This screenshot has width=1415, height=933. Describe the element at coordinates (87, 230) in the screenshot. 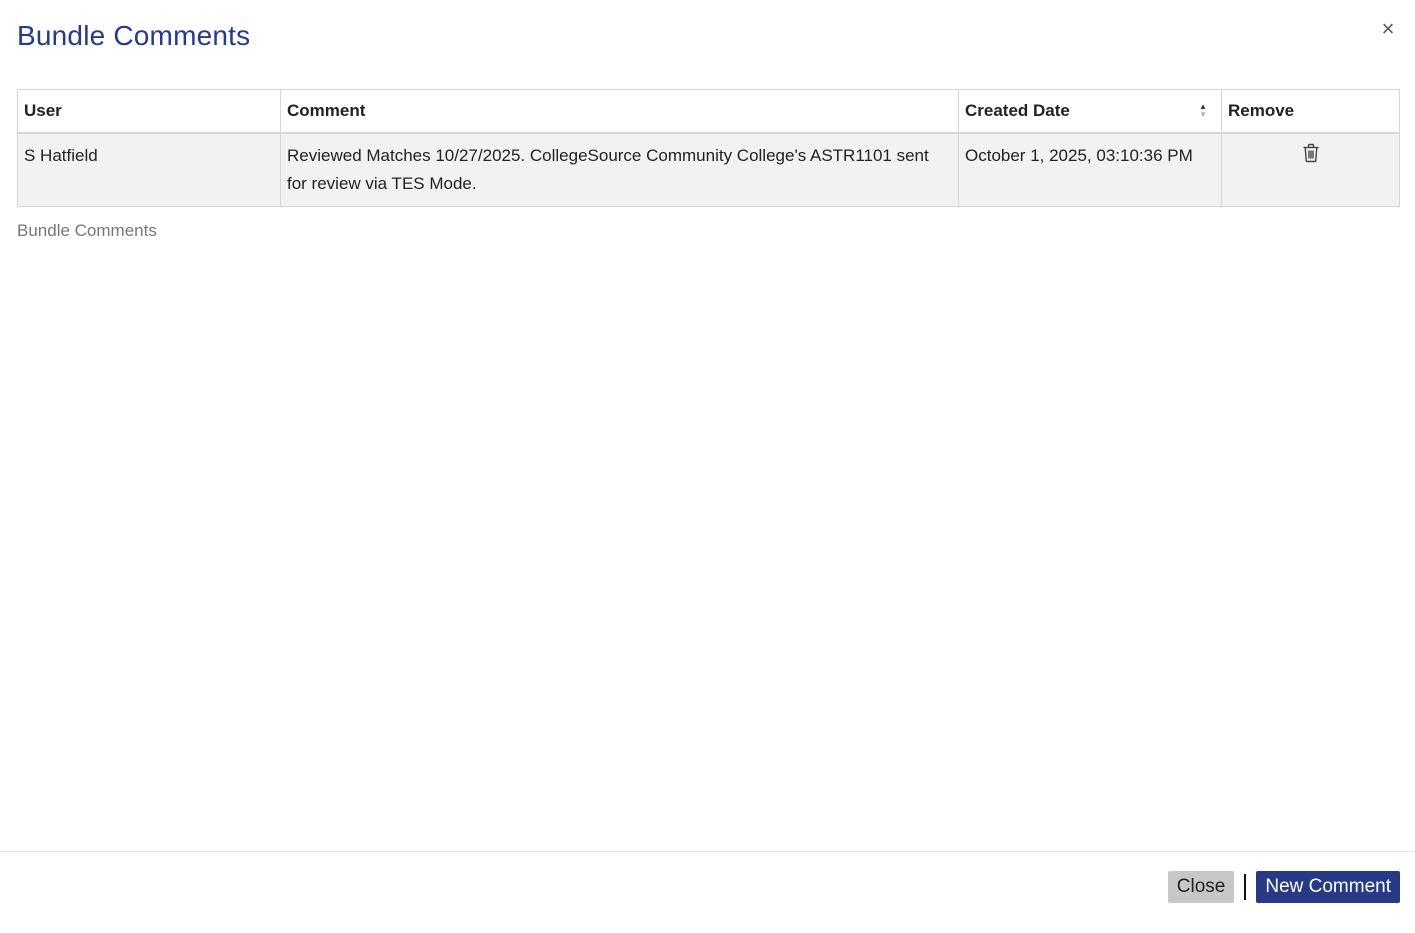

I see `bundle-comments-label: Bundle Comments` at that location.